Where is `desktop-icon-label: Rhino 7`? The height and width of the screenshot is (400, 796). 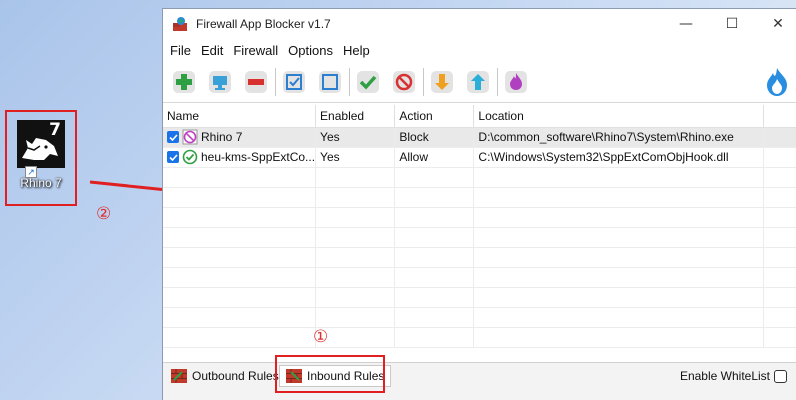
desktop-icon-label: Rhino 7 is located at coordinates (41, 183).